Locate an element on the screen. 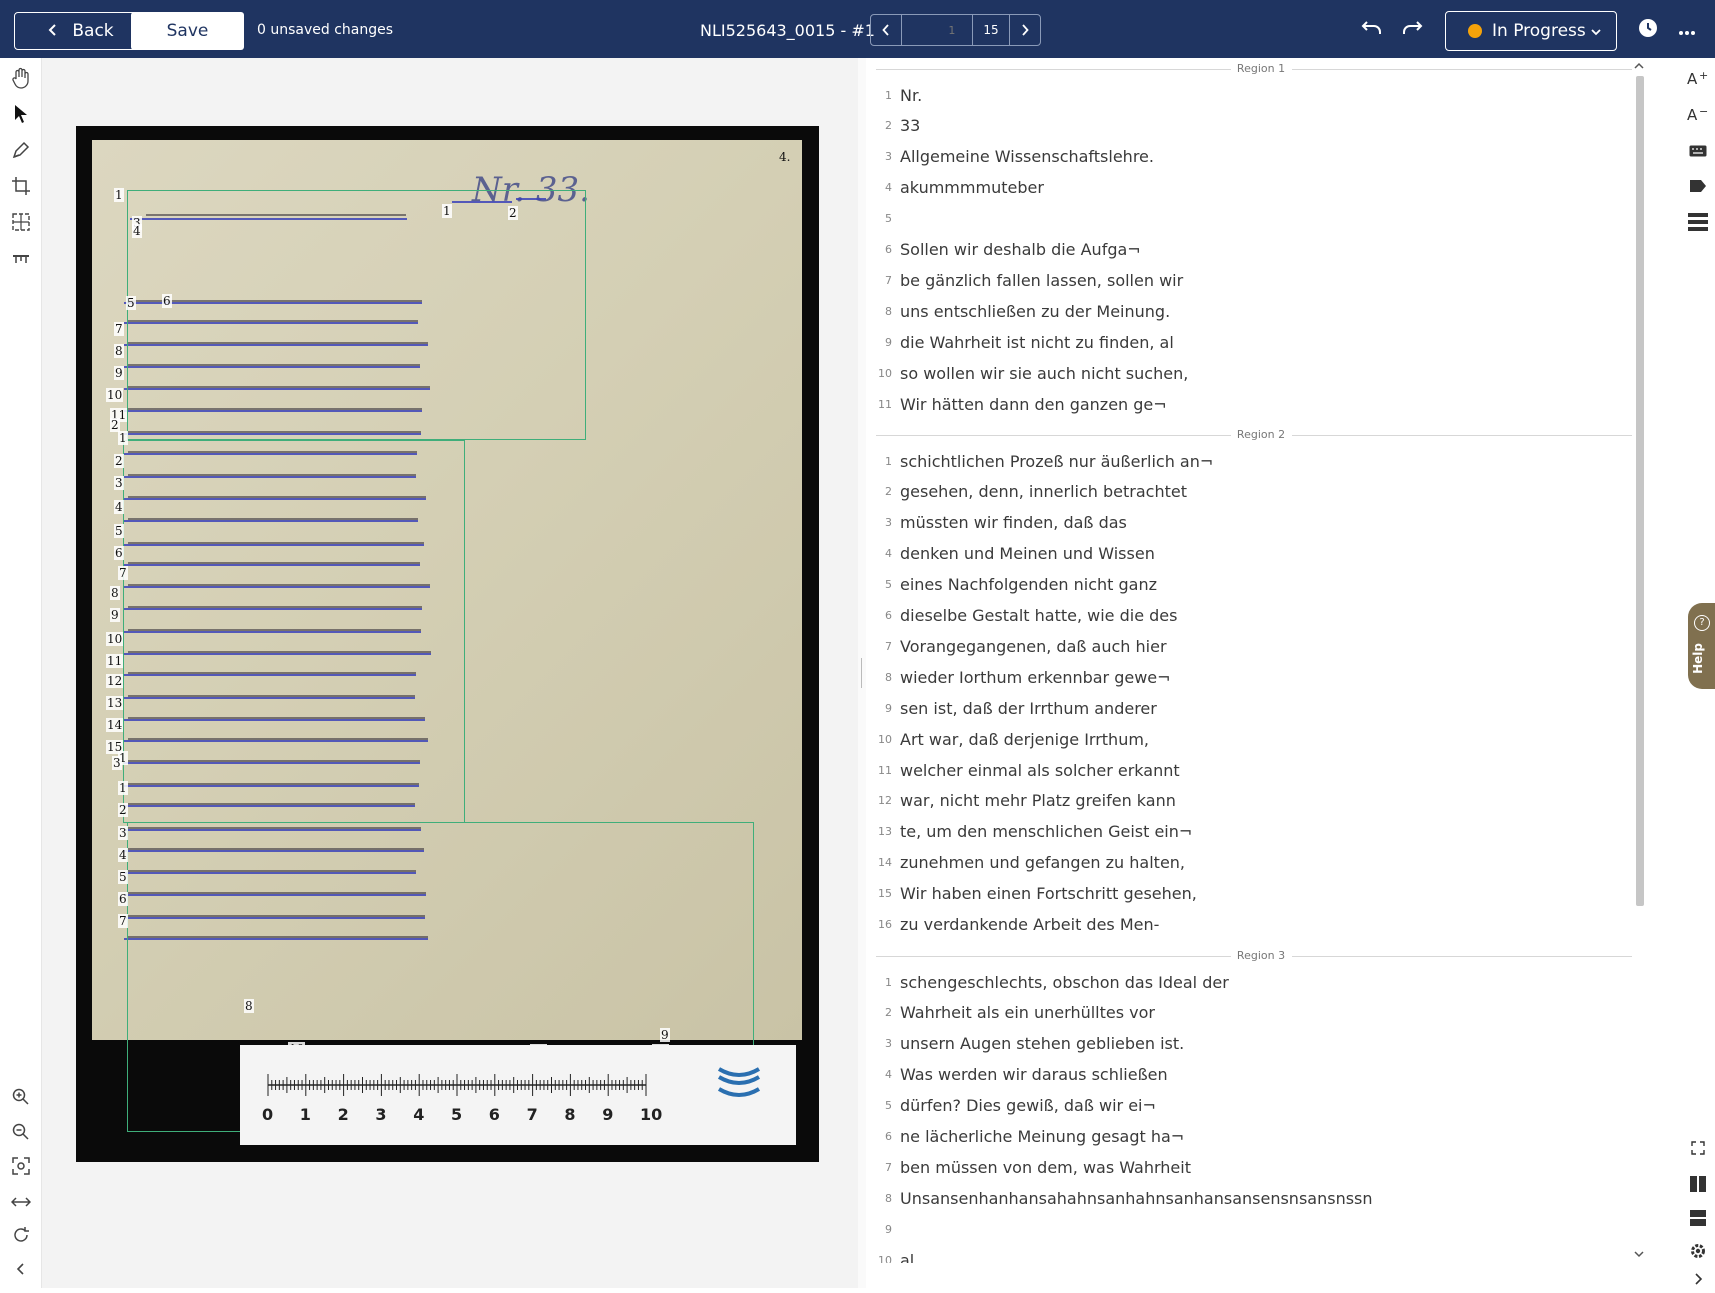 This screenshot has height=1293, width=1715. transcription-line: 2 33 is located at coordinates (898, 126).